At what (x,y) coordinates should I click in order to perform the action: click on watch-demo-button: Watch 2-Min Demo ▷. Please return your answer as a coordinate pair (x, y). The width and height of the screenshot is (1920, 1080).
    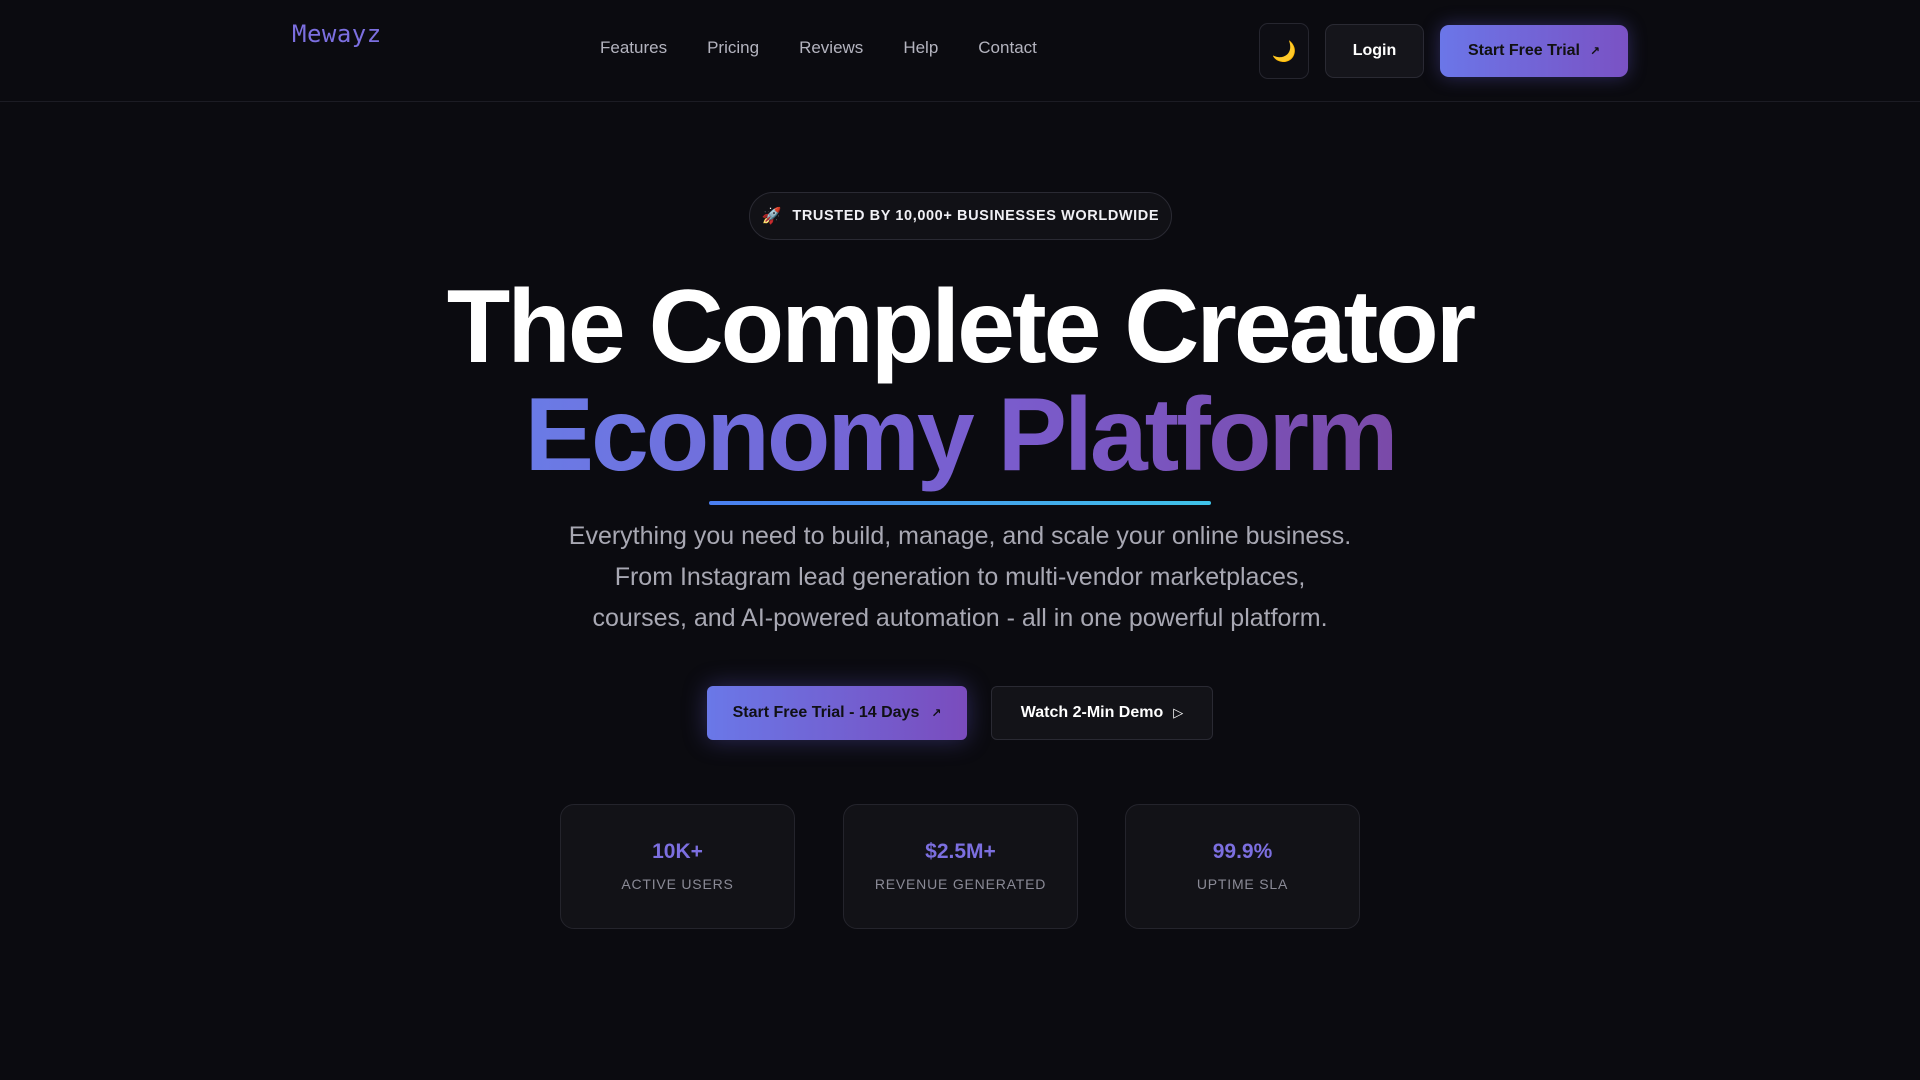
    Looking at the image, I should click on (1102, 713).